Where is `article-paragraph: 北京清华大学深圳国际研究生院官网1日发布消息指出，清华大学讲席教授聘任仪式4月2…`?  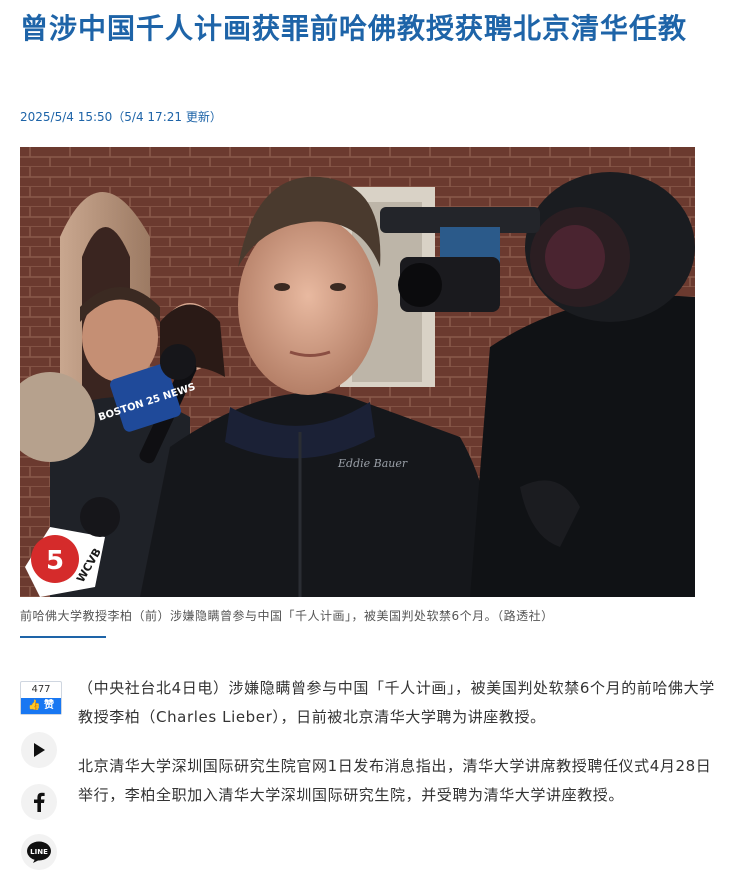 article-paragraph: 北京清华大学深圳国际研究生院官网1日发布消息指出，清华大学讲席教授聘任仪式4月2… is located at coordinates (395, 780).